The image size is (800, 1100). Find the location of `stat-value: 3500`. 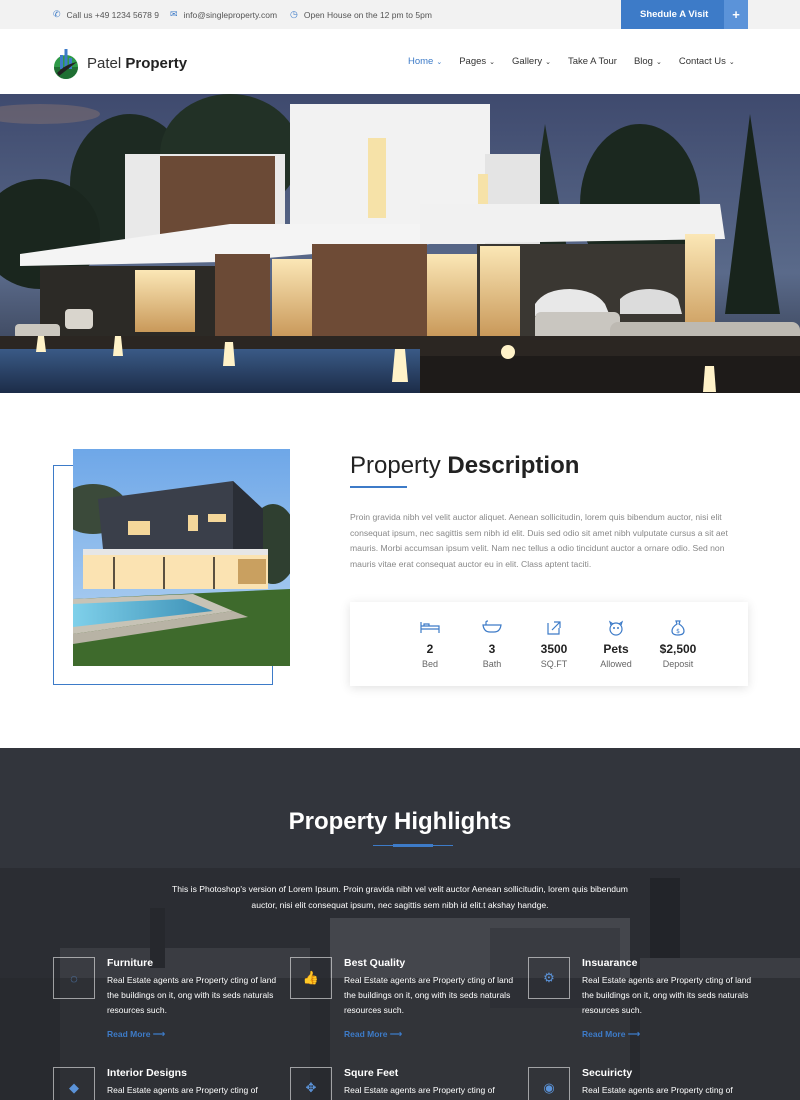

stat-value: 3500 is located at coordinates (554, 649).